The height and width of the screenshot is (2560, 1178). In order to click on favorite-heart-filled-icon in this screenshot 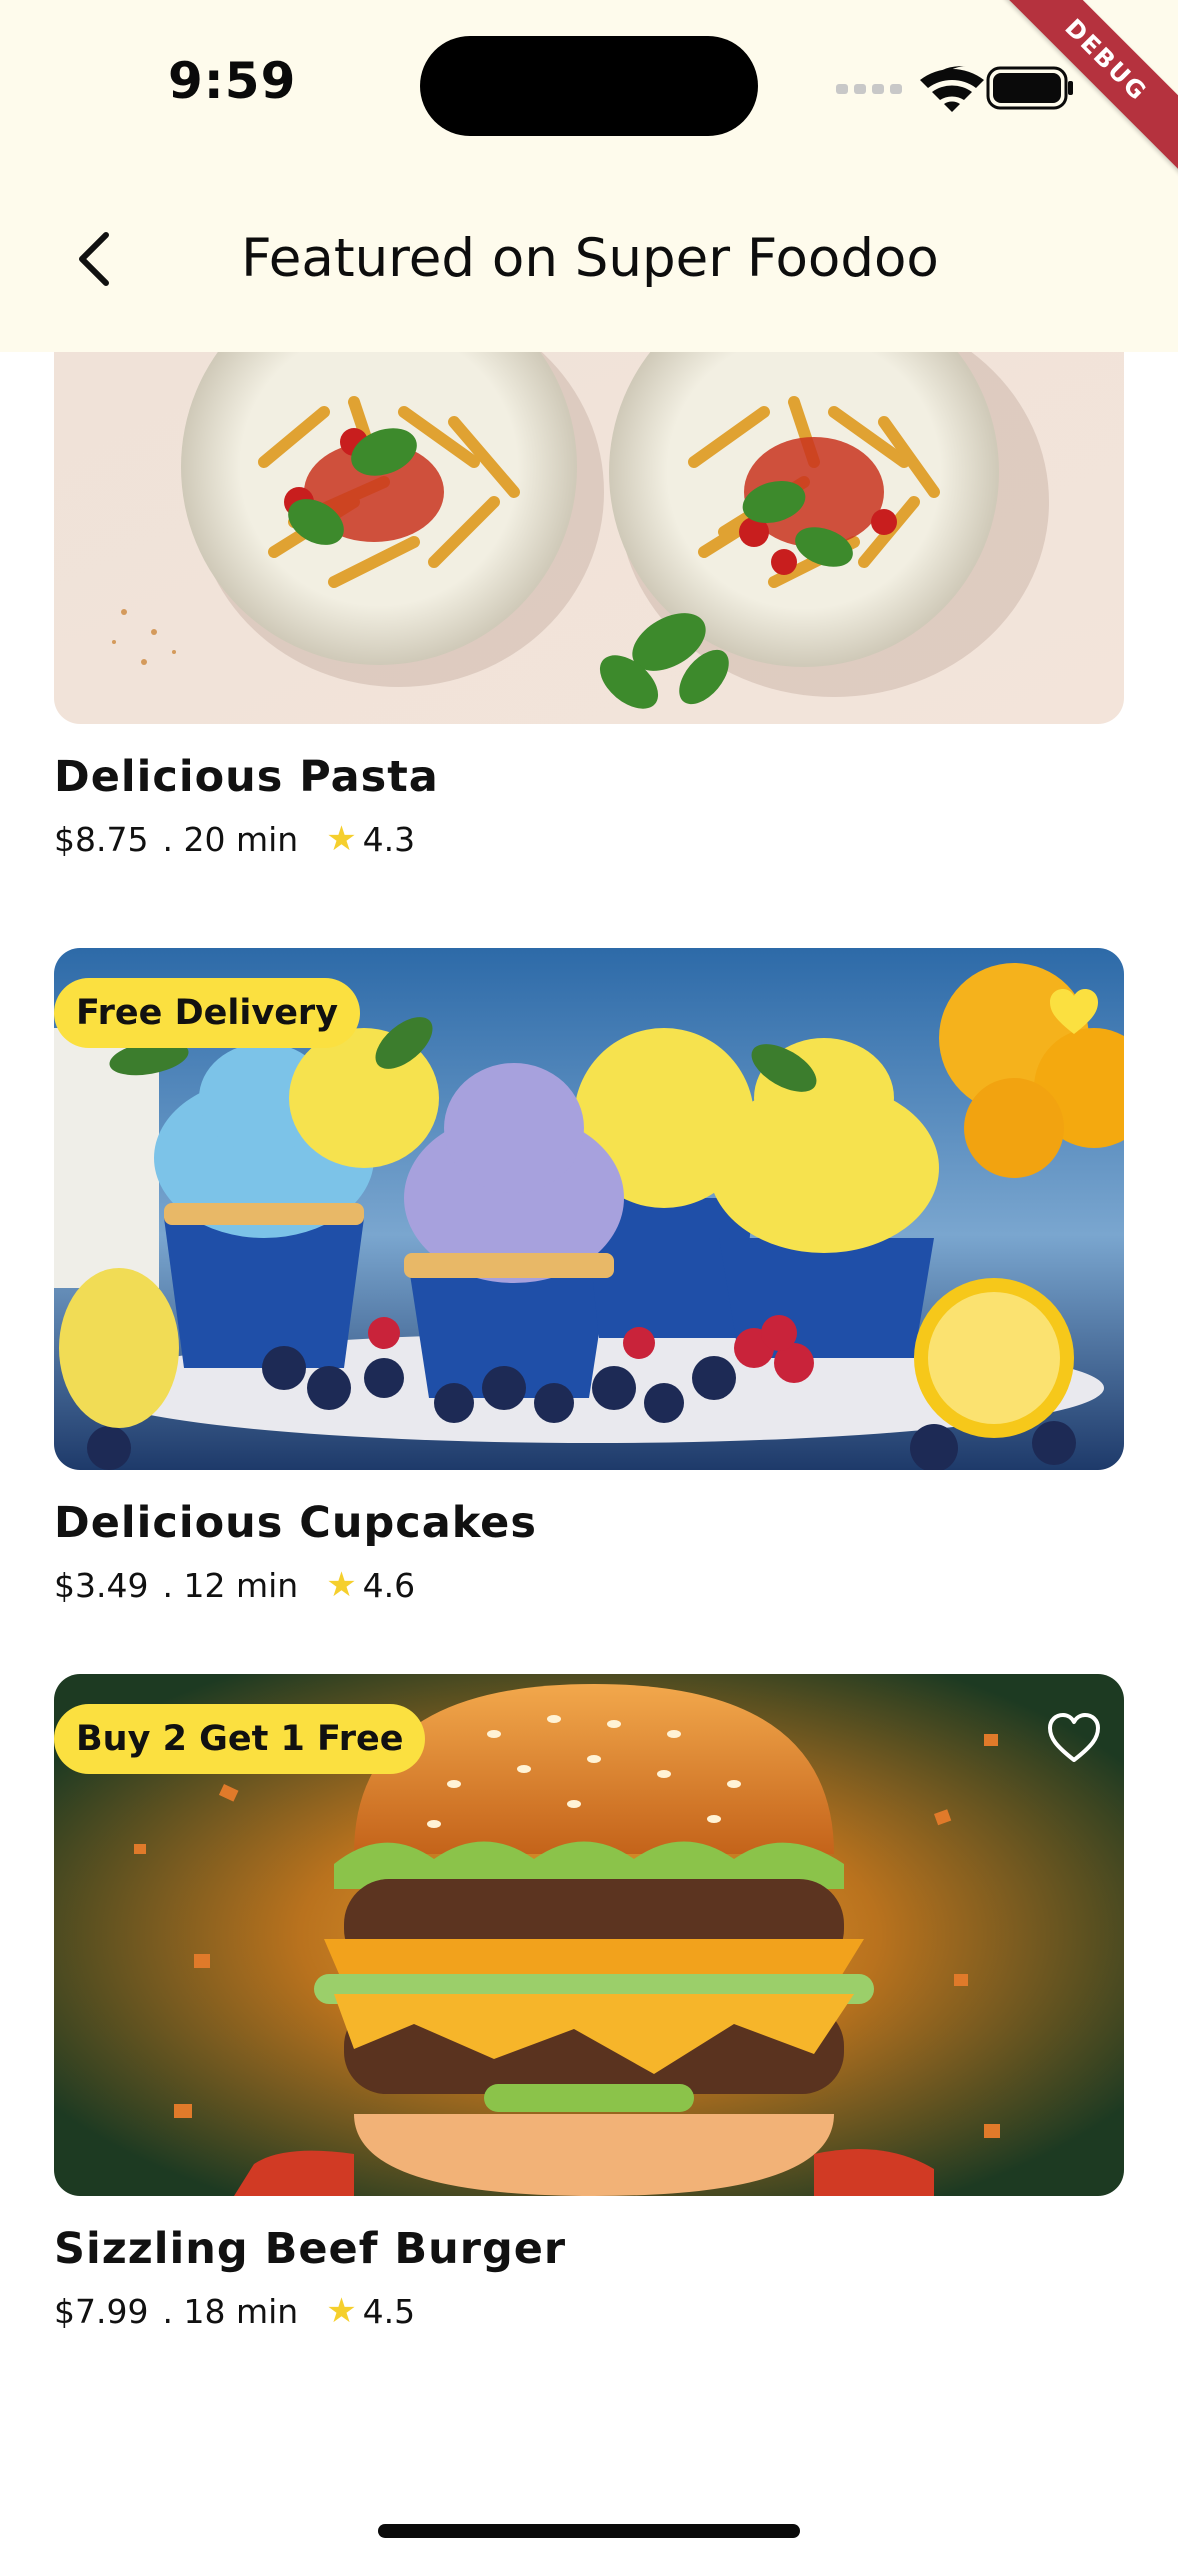, I will do `click(1074, 1012)`.